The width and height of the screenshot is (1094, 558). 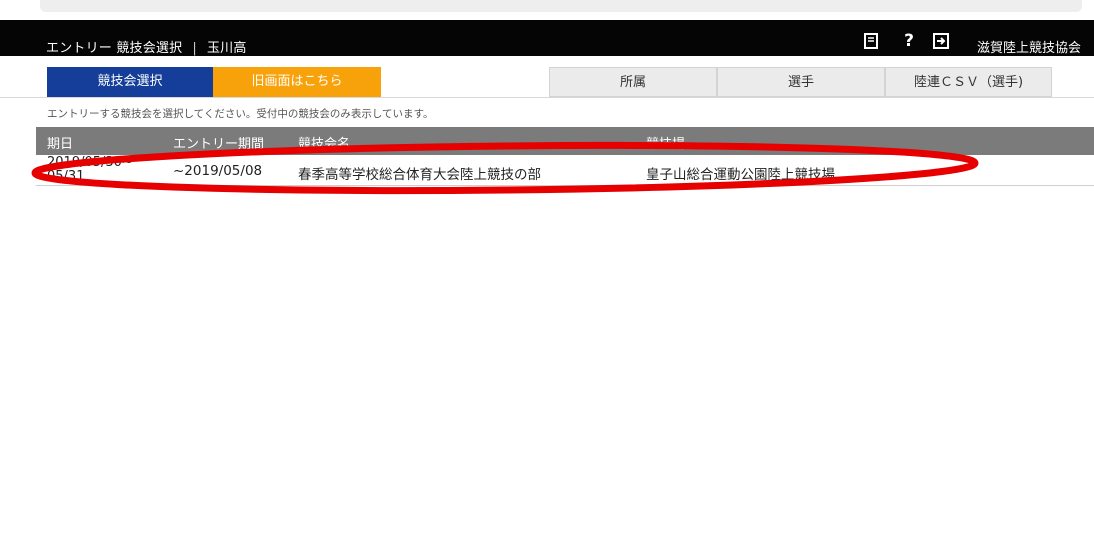 What do you see at coordinates (114, 48) in the screenshot?
I see `breadcrumb: エントリー 競技会選択` at bounding box center [114, 48].